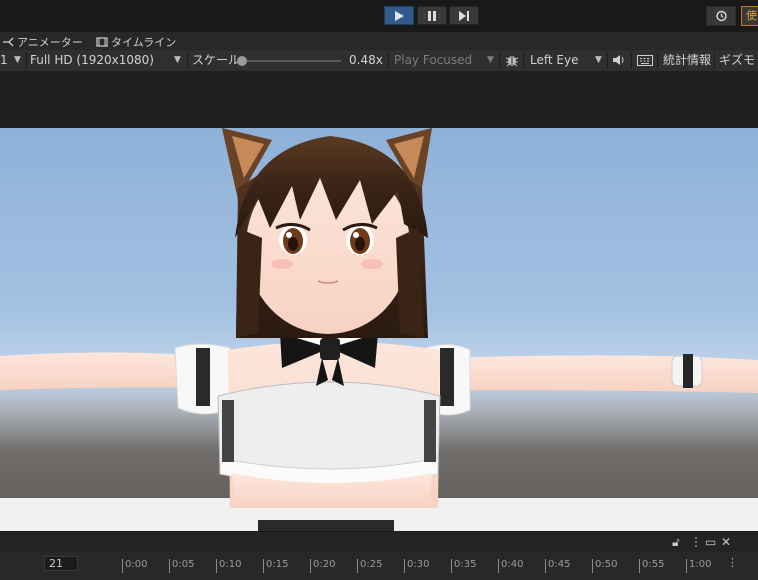 This screenshot has width=758, height=580. I want to click on maximize-icon: ▭, so click(710, 542).